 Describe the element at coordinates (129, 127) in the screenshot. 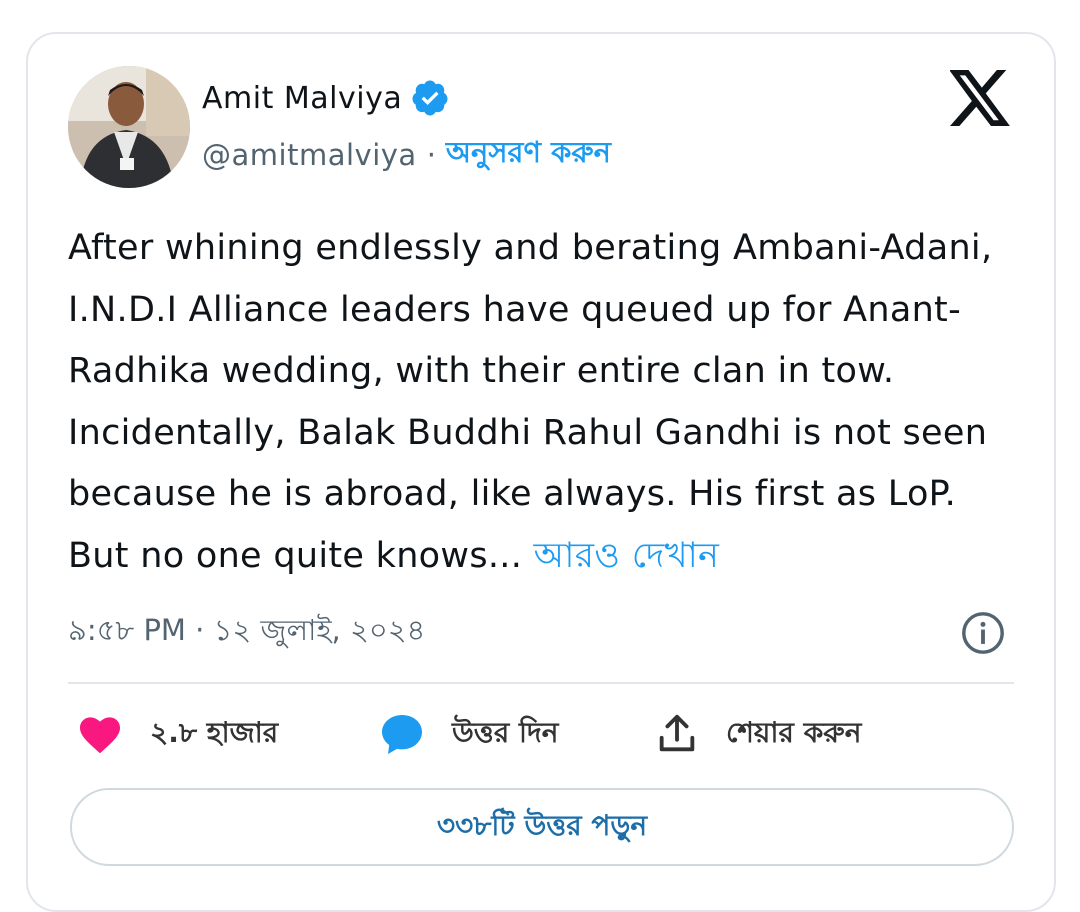

I see `avatar` at that location.